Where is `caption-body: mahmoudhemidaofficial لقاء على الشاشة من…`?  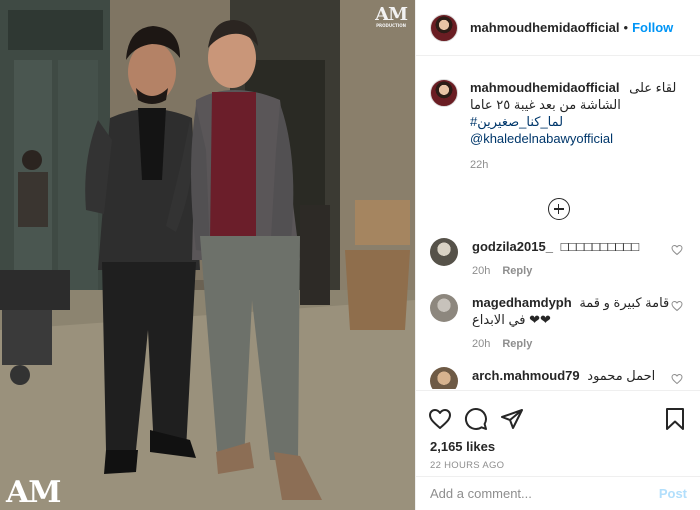
caption-body: mahmoudhemidaofficial لقاء على الشاشة من… is located at coordinates (575, 126).